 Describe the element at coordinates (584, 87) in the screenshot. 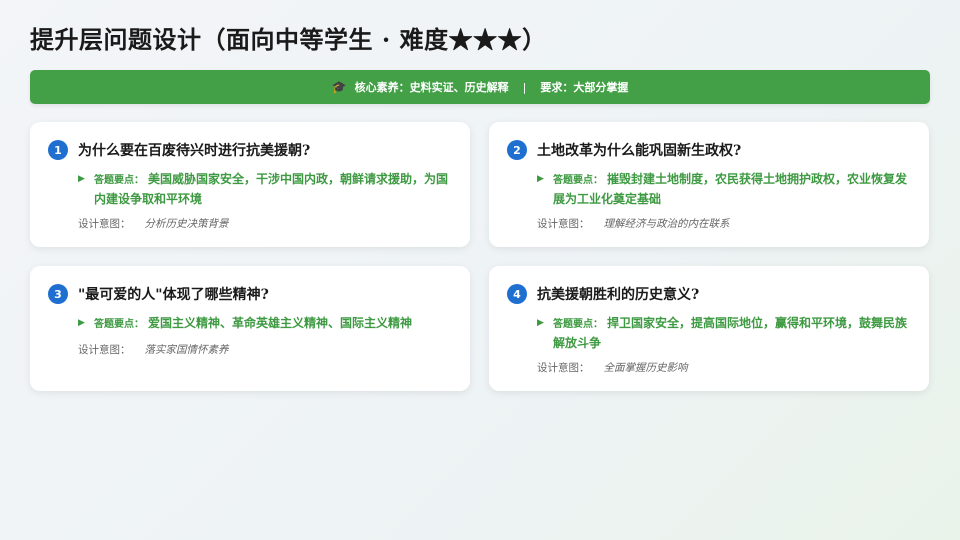

I see `requirement-text: 要求：大部分掌握` at that location.